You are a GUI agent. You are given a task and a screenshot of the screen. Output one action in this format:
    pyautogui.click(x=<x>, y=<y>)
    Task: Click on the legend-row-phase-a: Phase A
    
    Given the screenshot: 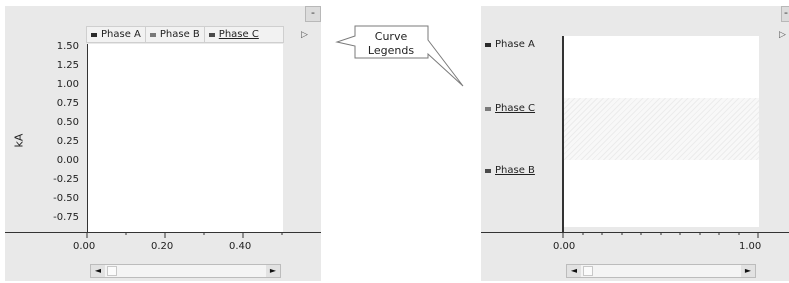 What is the action you would take?
    pyautogui.click(x=521, y=44)
    